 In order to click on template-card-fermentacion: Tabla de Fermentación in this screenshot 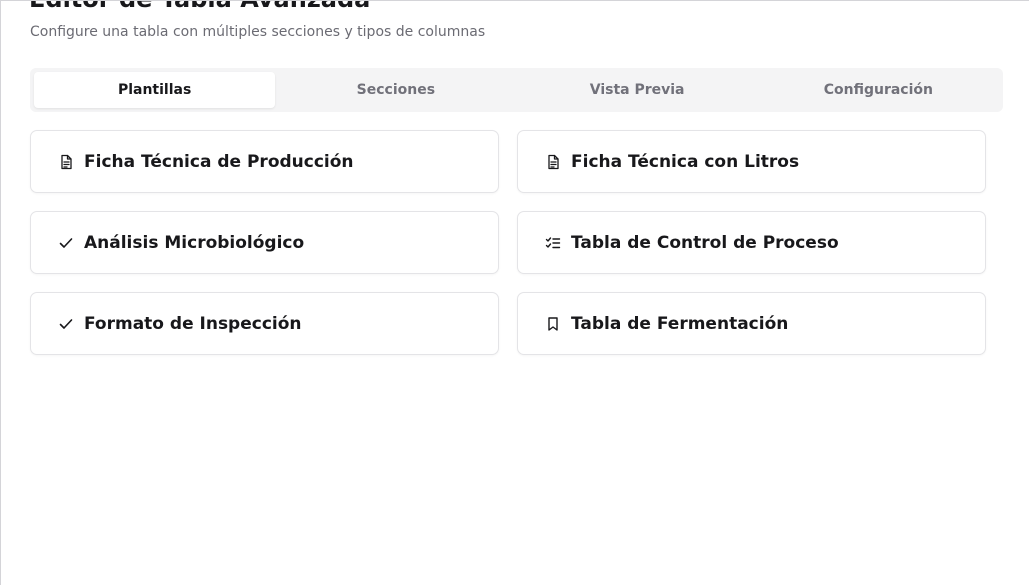, I will do `click(751, 323)`.